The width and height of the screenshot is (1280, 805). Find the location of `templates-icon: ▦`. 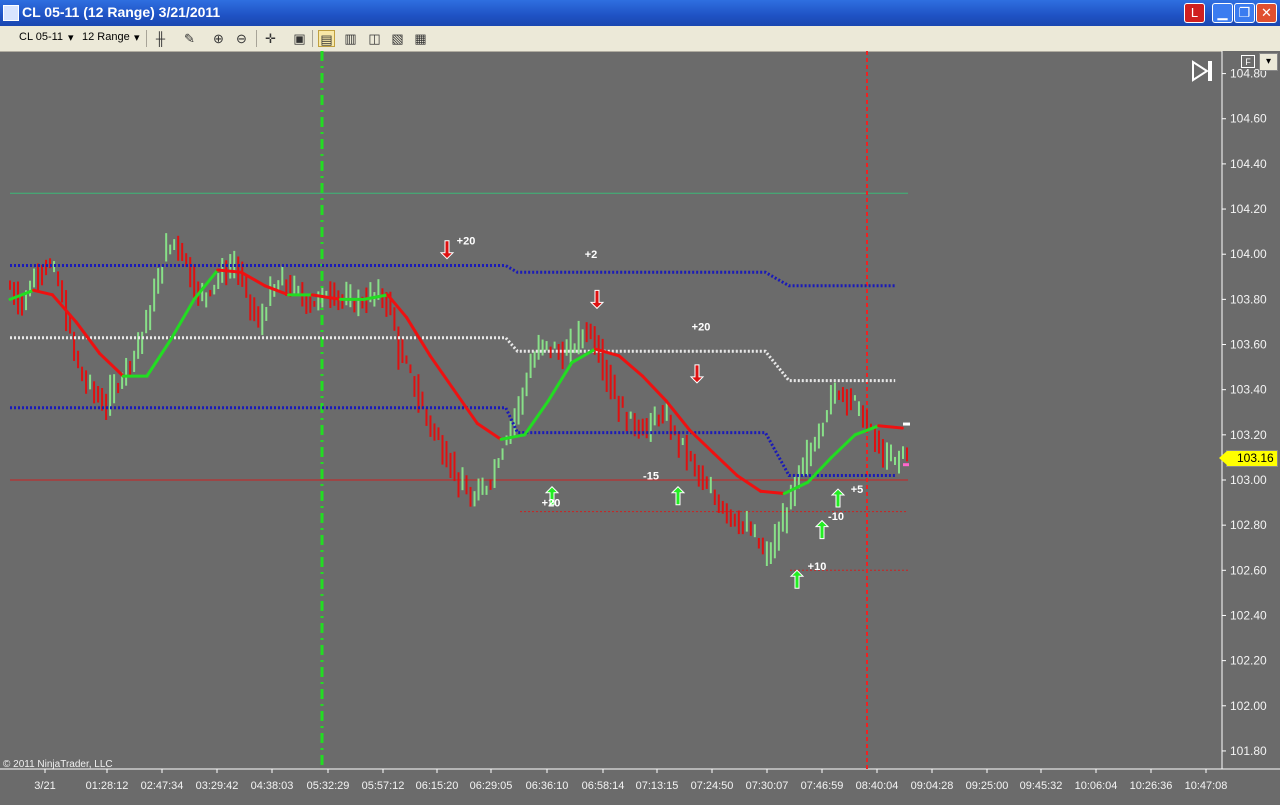

templates-icon: ▦ is located at coordinates (420, 38).